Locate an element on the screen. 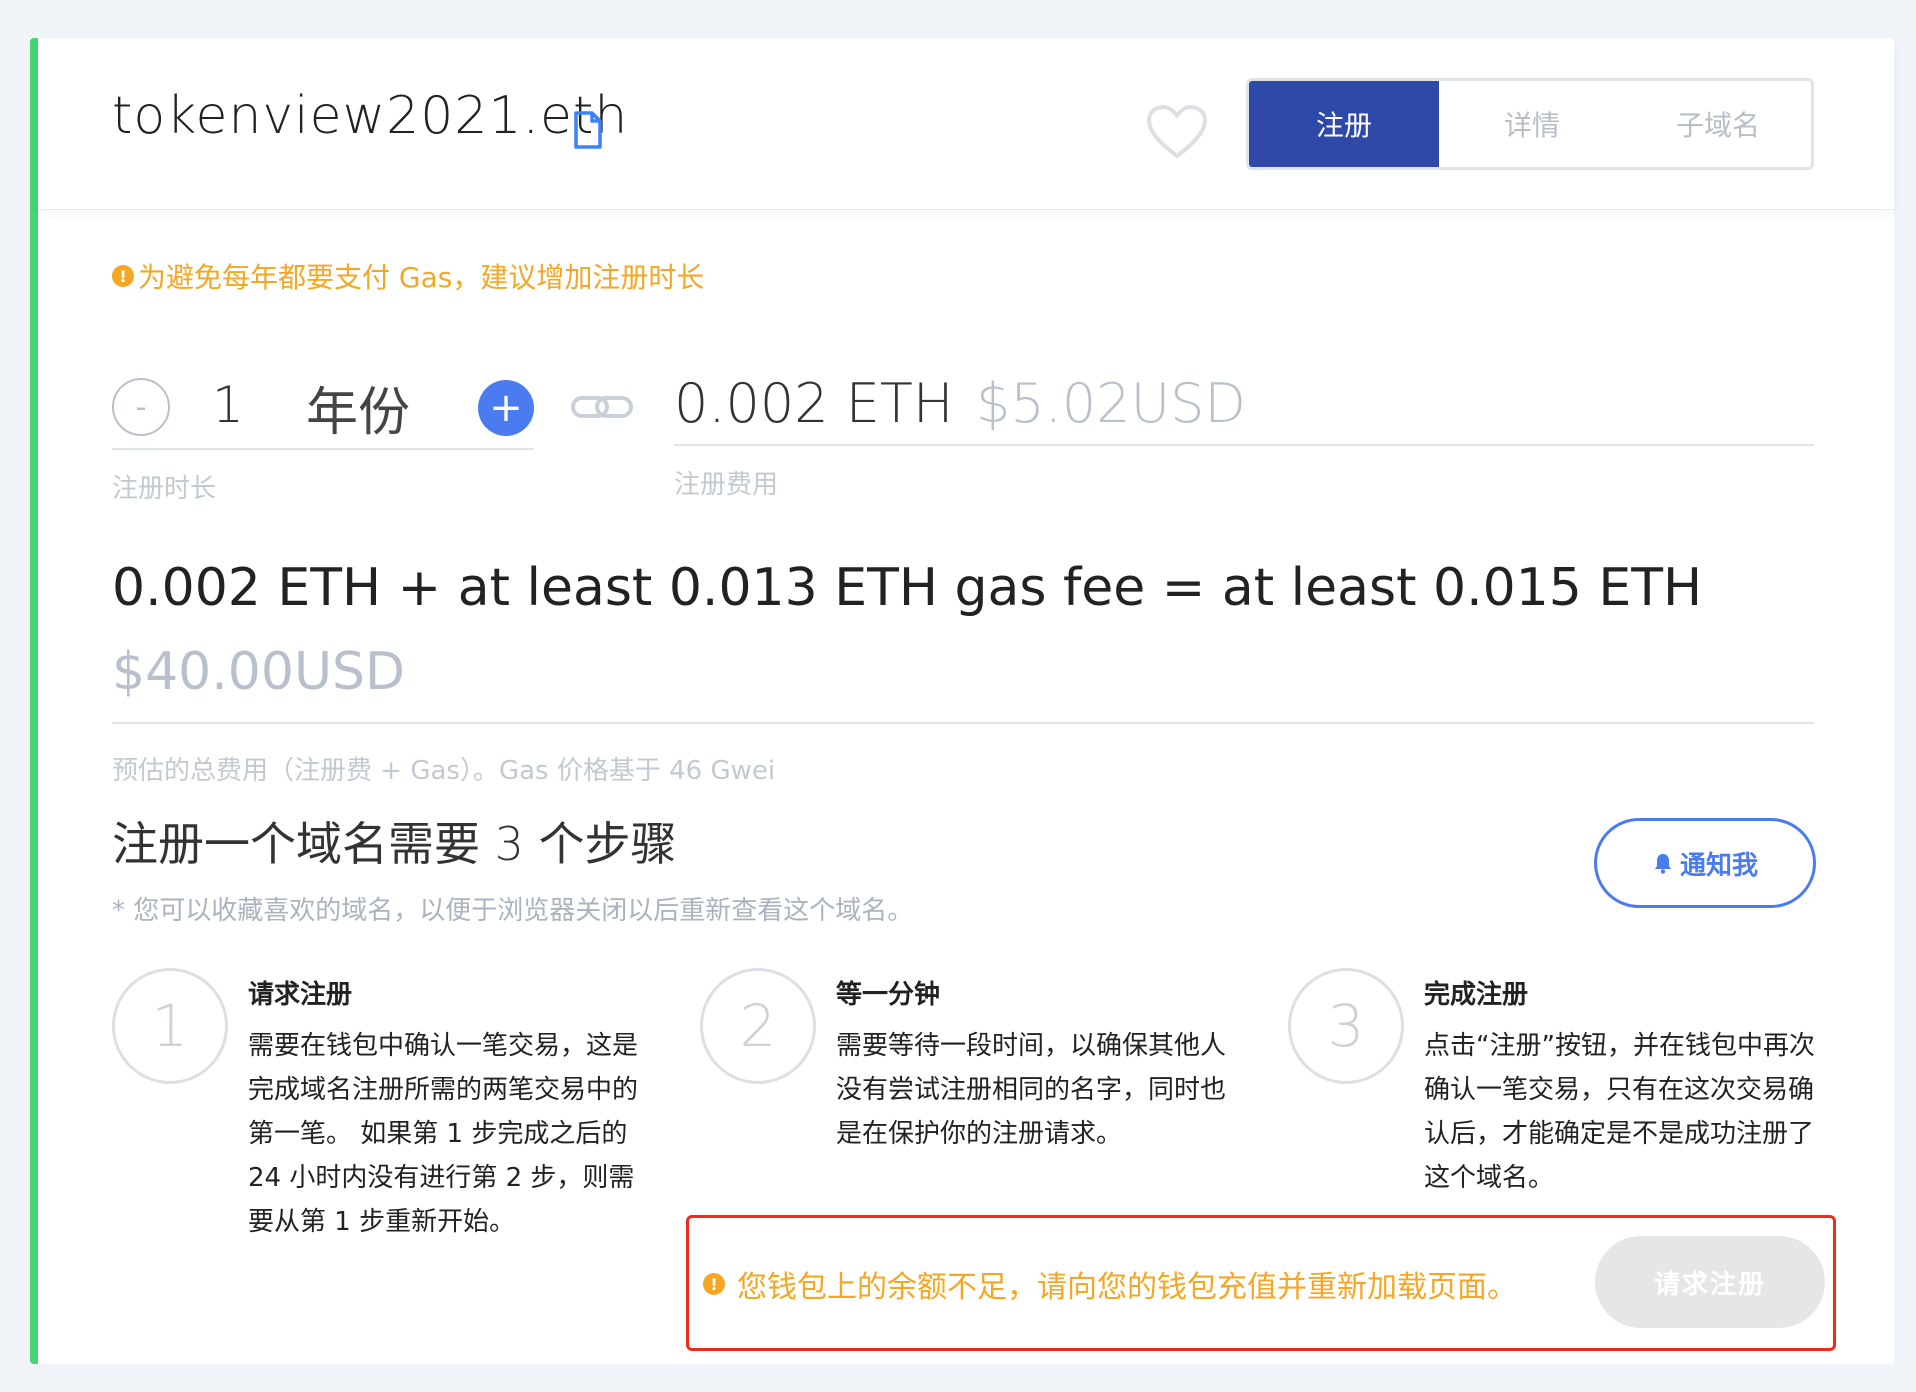 Image resolution: width=1916 pixels, height=1392 pixels. request-register-button: 请求注册 is located at coordinates (1710, 1282).